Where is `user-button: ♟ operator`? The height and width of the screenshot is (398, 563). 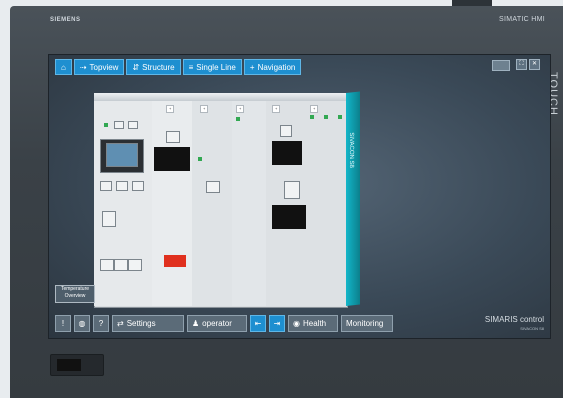
user-button: ♟ operator is located at coordinates (217, 323).